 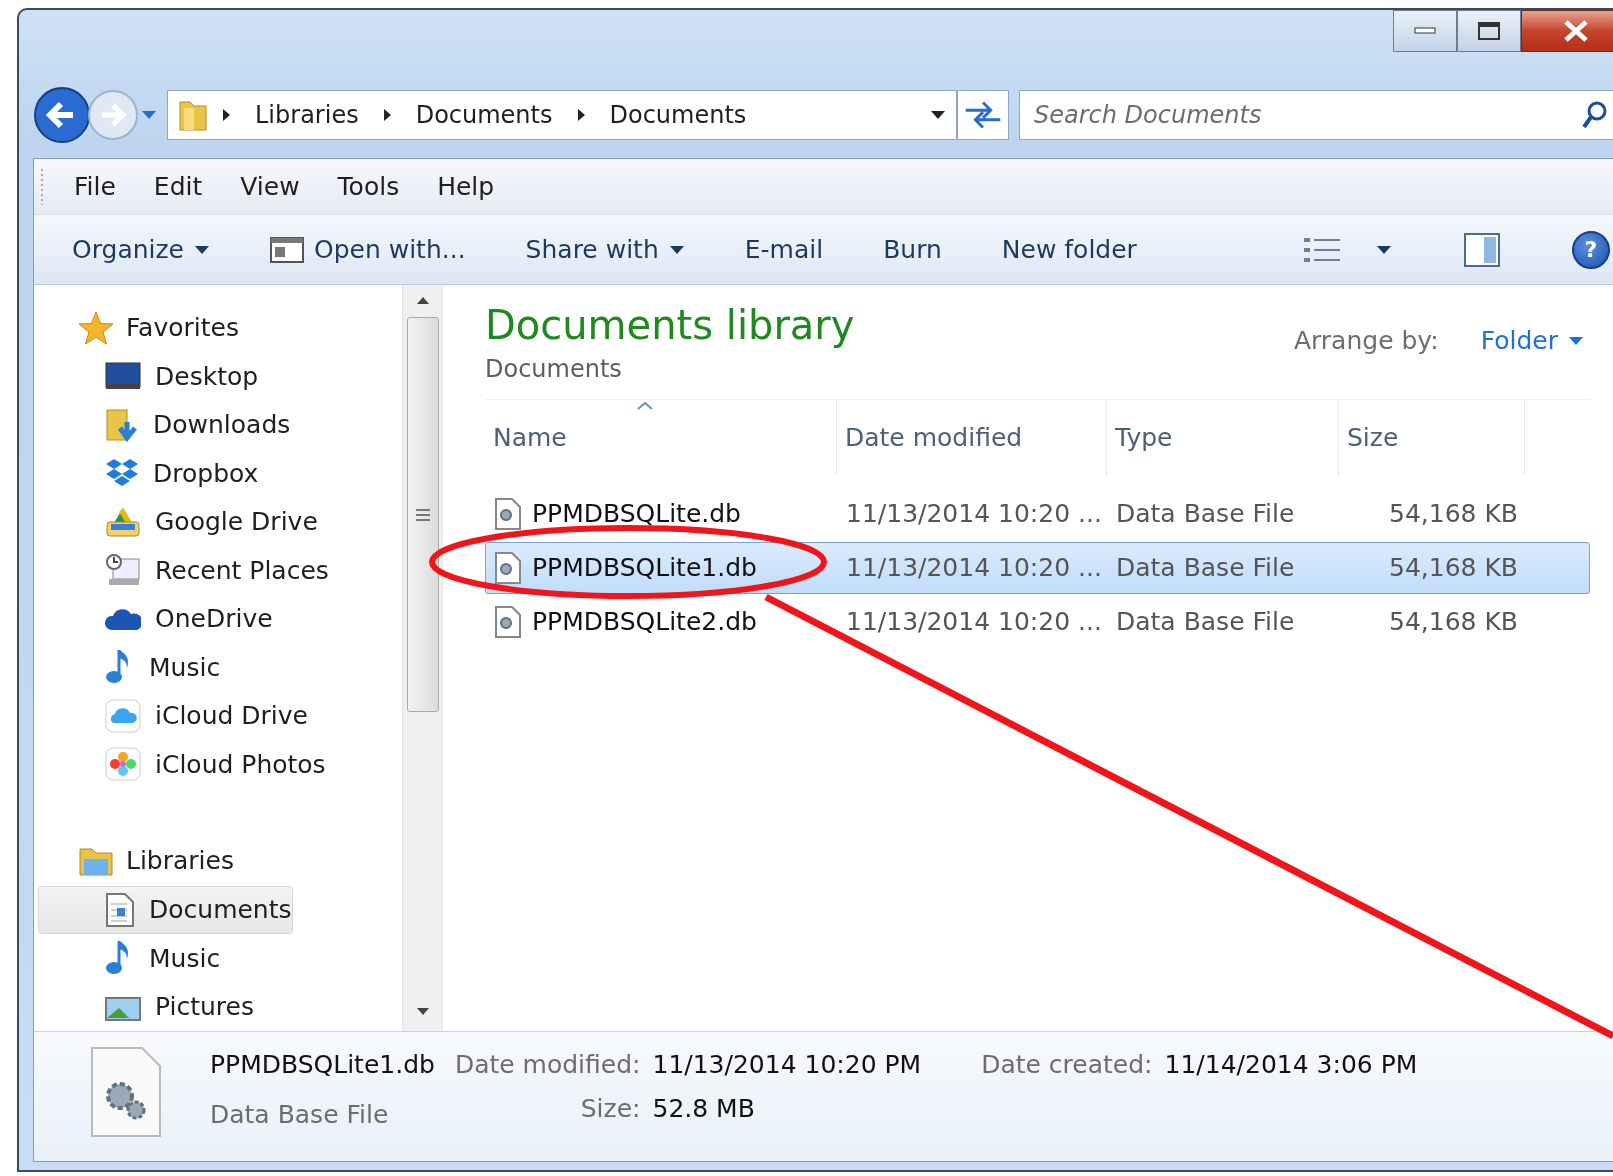 I want to click on sidebar-heading: Favorites, so click(x=182, y=327).